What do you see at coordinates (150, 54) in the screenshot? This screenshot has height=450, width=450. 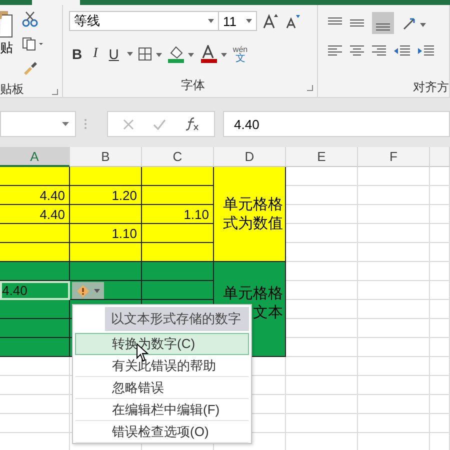 I see `borders-icon` at bounding box center [150, 54].